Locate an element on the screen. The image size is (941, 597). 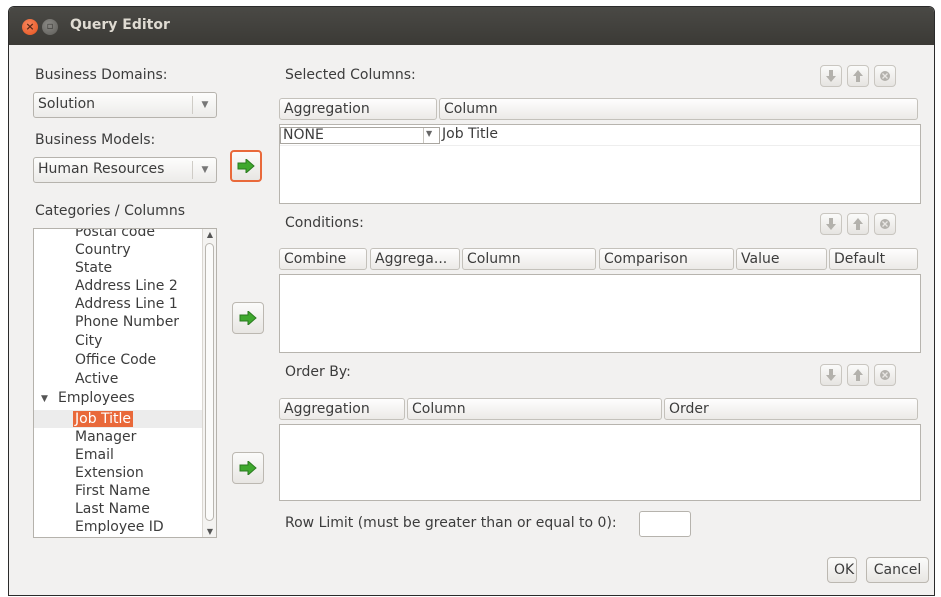
conditions-header-value: Value is located at coordinates (781, 259).